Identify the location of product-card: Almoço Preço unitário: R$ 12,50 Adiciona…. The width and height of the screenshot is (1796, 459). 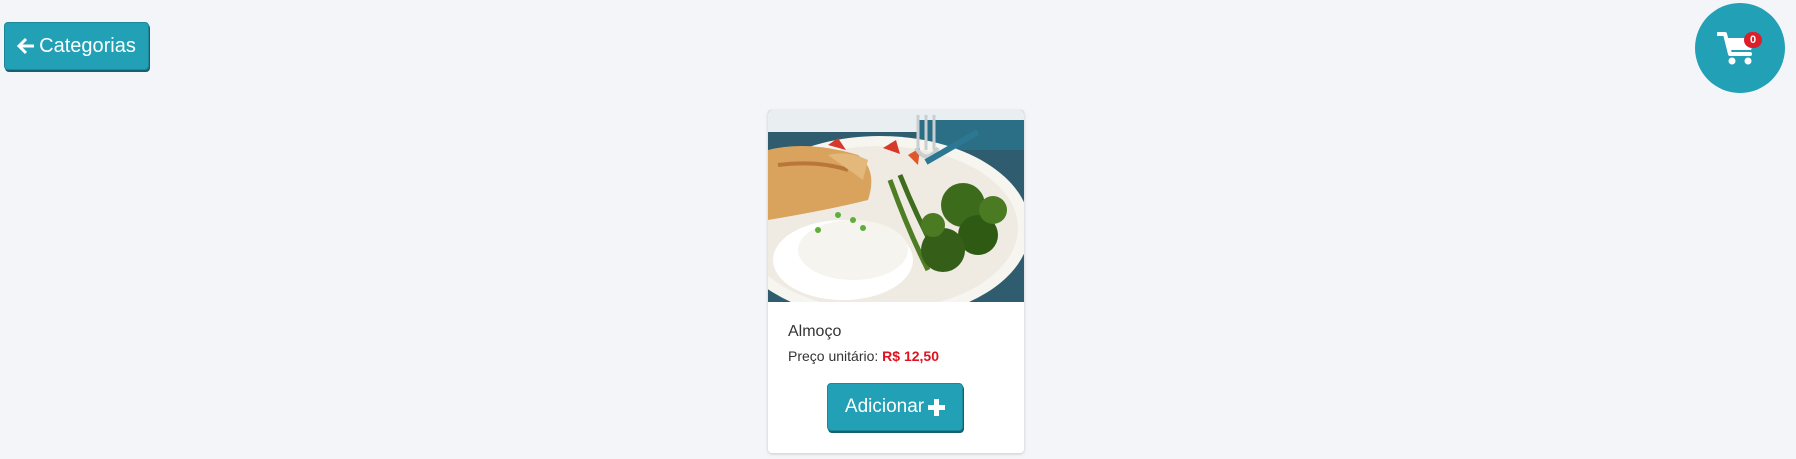
(896, 281).